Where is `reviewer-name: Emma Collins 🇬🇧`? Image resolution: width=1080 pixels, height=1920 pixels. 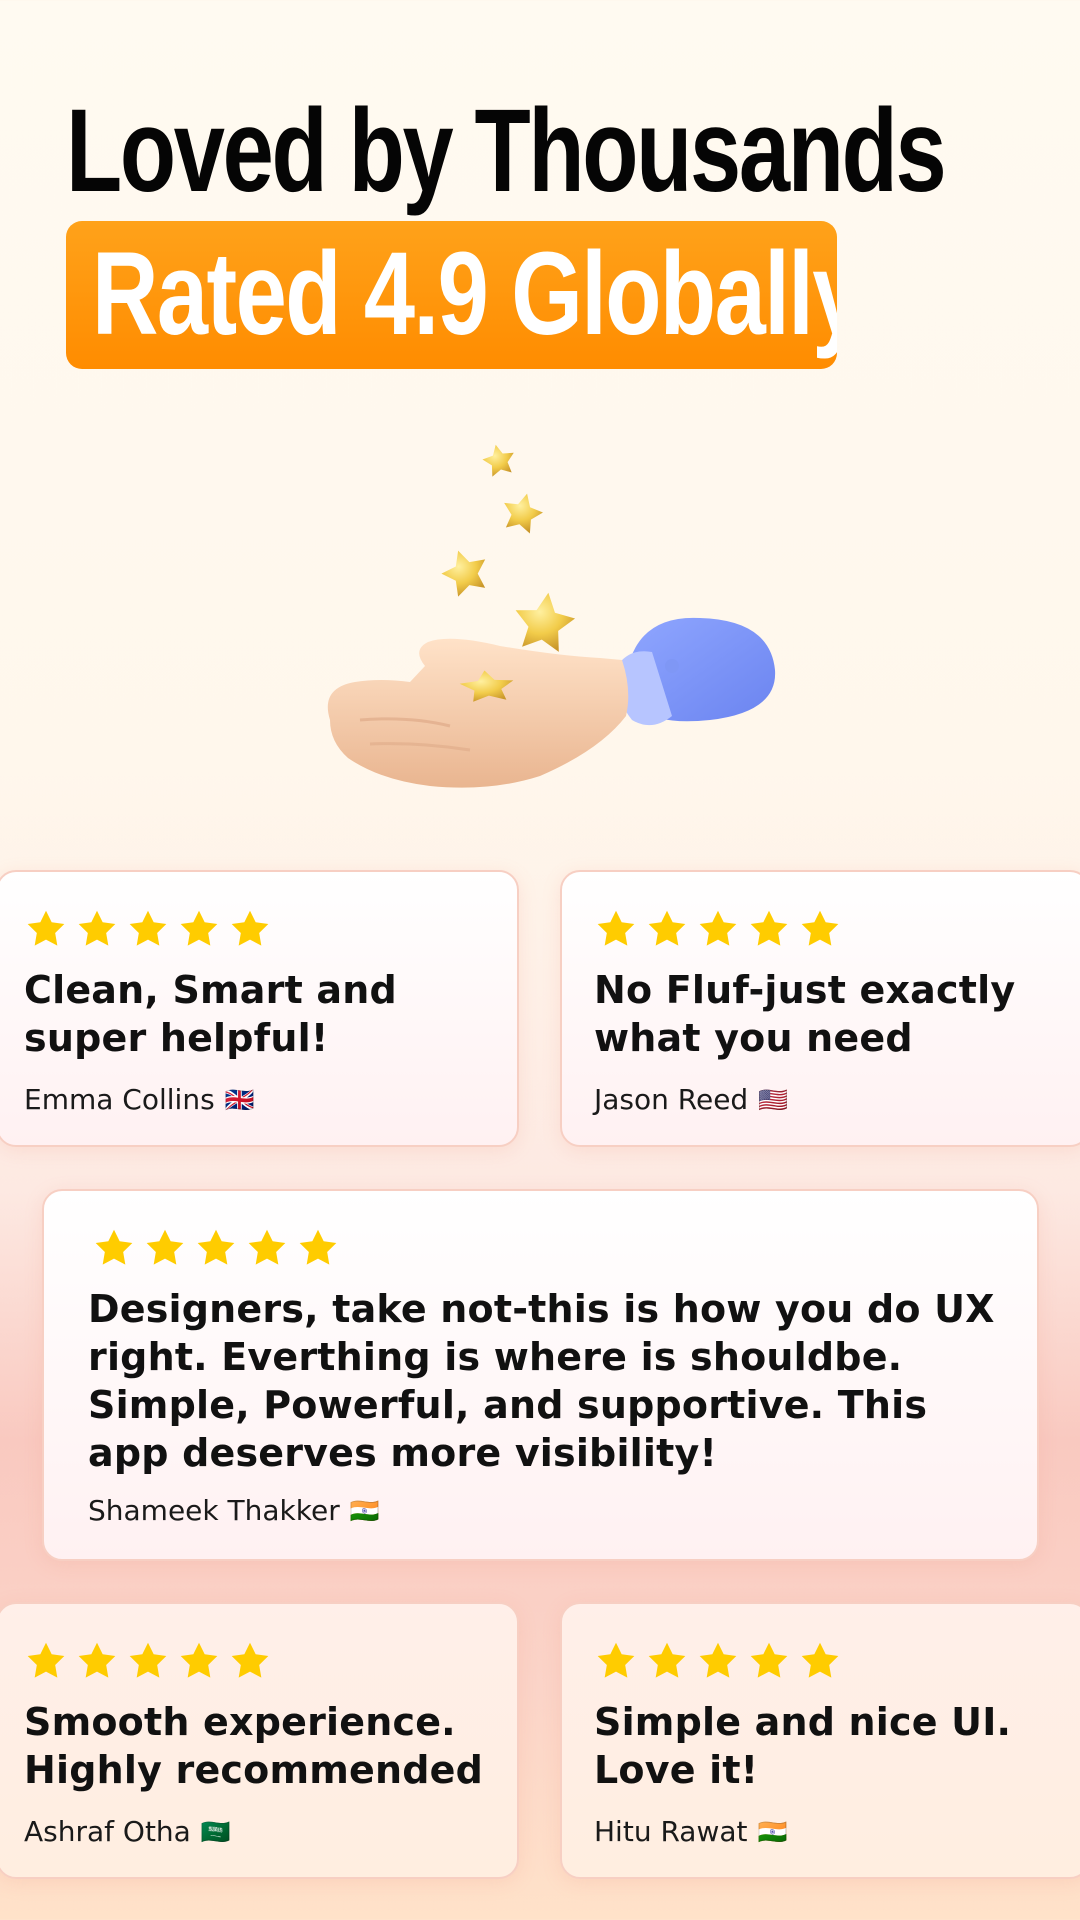
reviewer-name: Emma Collins 🇬🇧 is located at coordinates (139, 1100).